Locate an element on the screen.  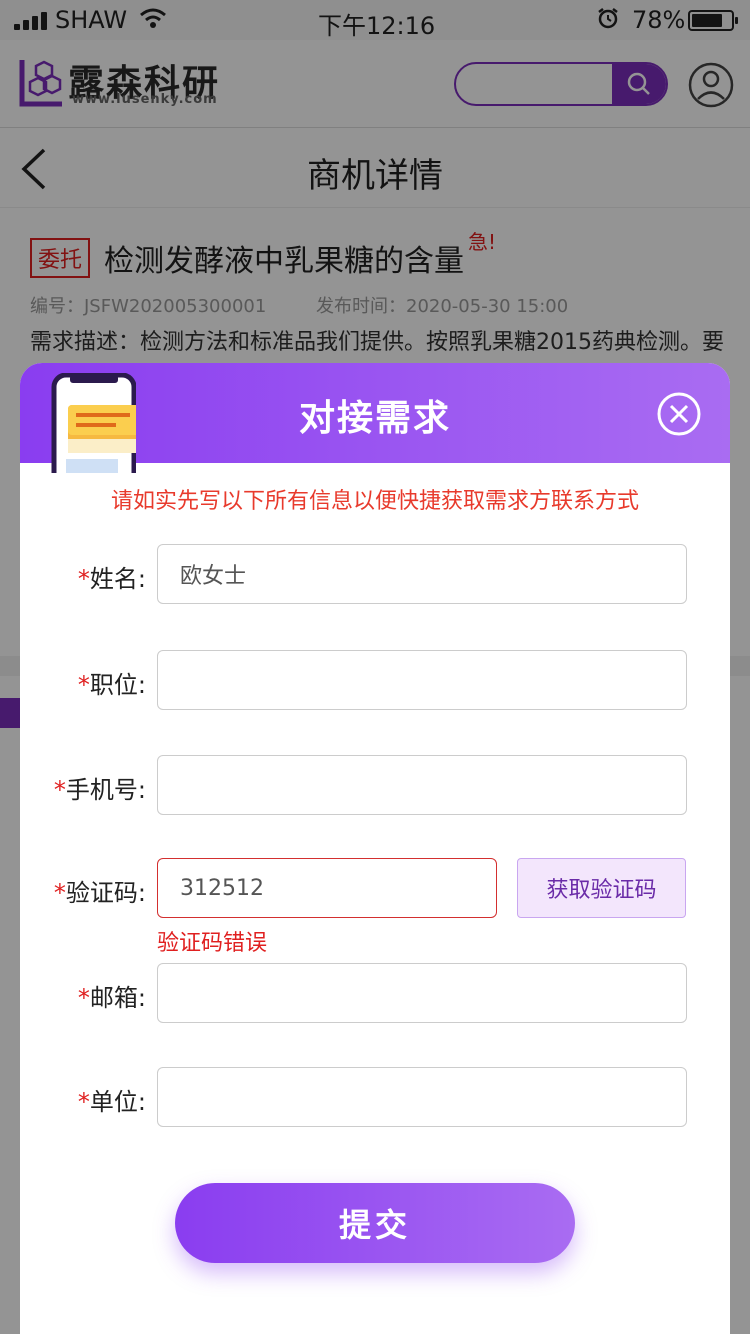
position-label-text: 职位: is located at coordinates (117, 685).